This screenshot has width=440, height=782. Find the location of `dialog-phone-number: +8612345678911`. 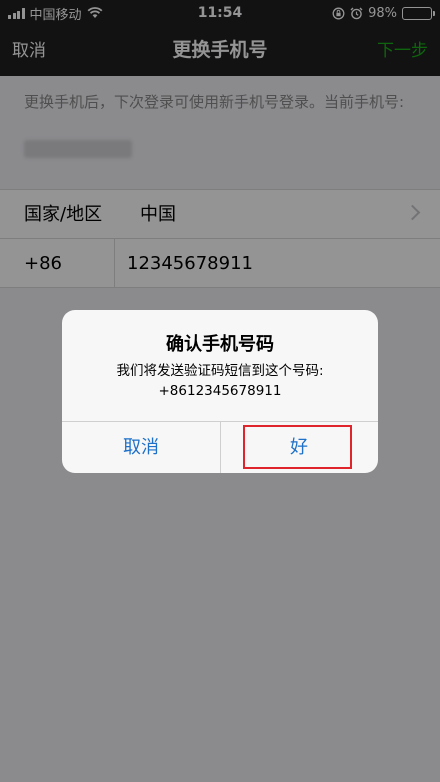

dialog-phone-number: +8612345678911 is located at coordinates (220, 391).